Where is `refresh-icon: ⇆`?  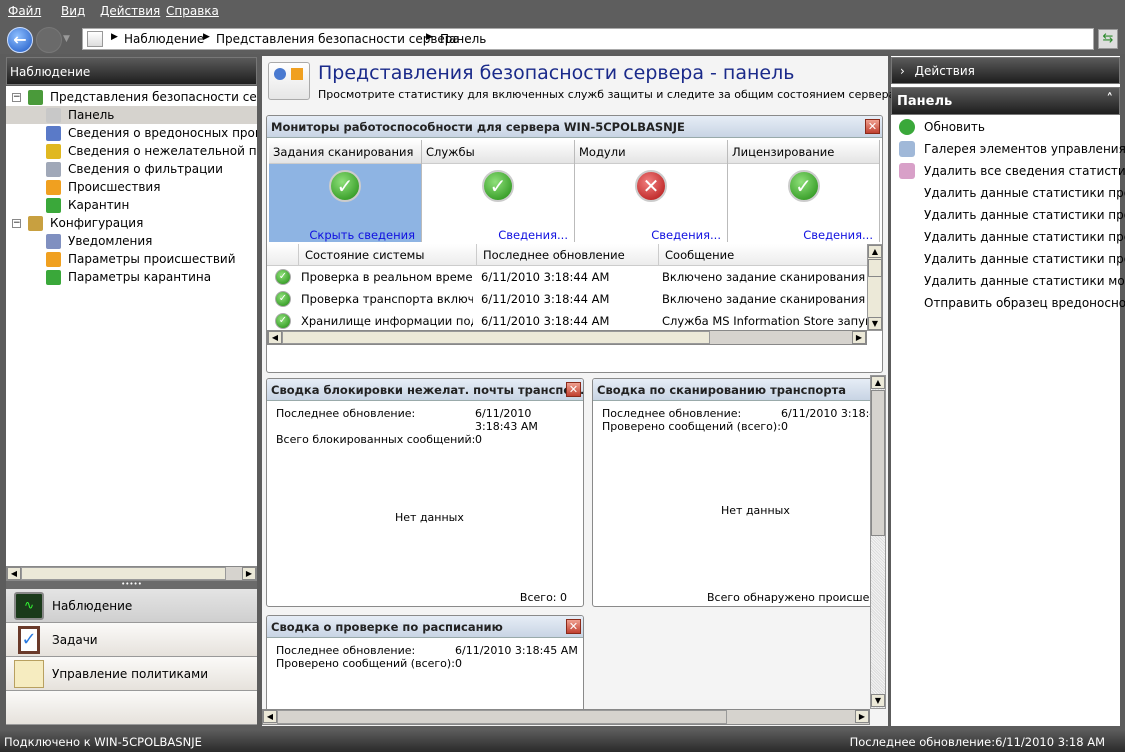 refresh-icon: ⇆ is located at coordinates (1108, 39).